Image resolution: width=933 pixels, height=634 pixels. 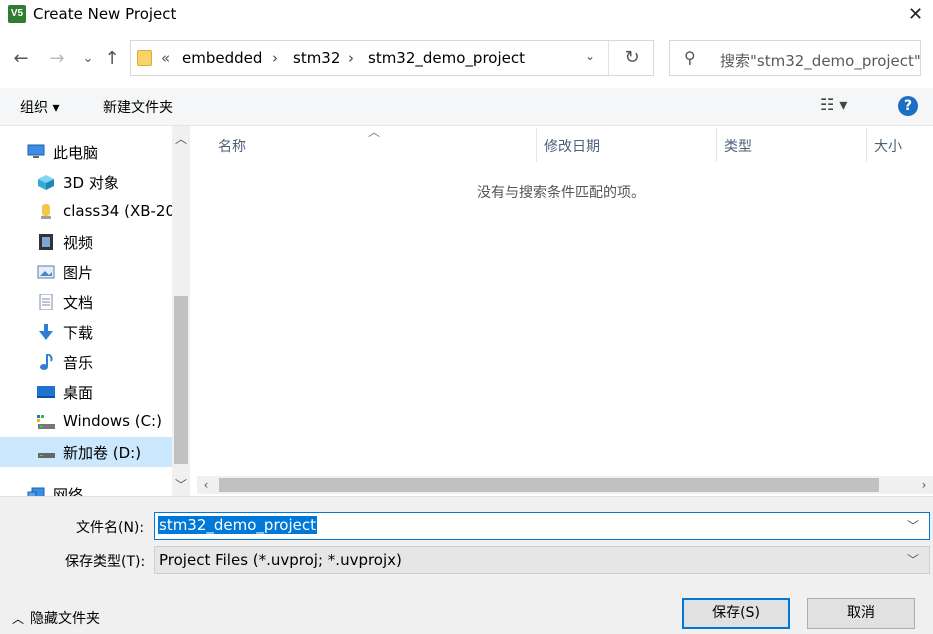 I want to click on search-box: ⚲ 搜索"stm32_demo_project", so click(x=795, y=58).